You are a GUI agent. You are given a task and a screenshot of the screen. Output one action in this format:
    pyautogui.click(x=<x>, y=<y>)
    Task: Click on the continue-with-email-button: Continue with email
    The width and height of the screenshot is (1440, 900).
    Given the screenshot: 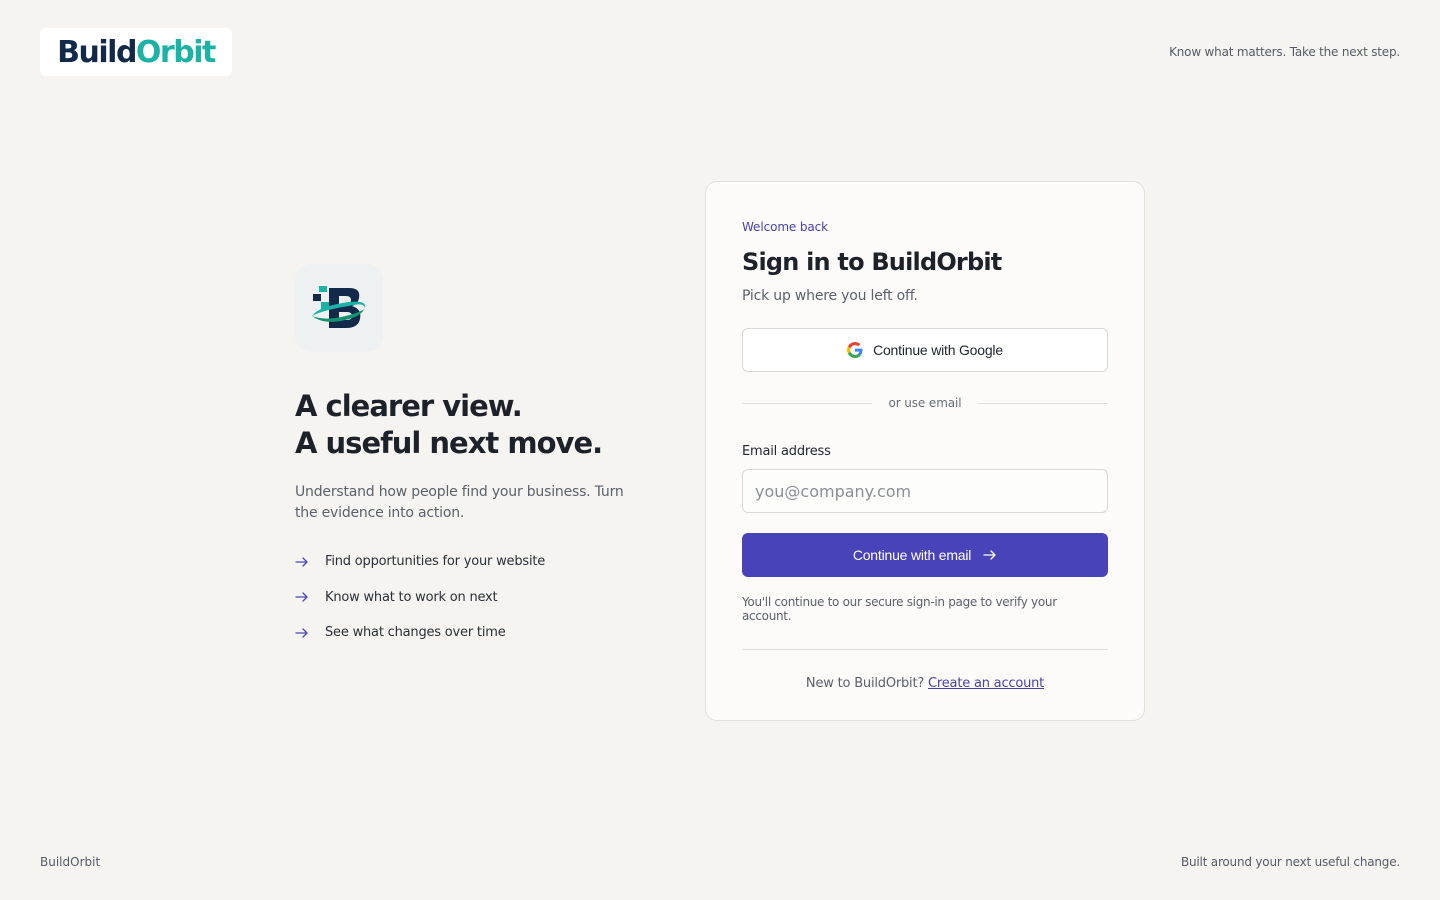 What is the action you would take?
    pyautogui.click(x=925, y=555)
    